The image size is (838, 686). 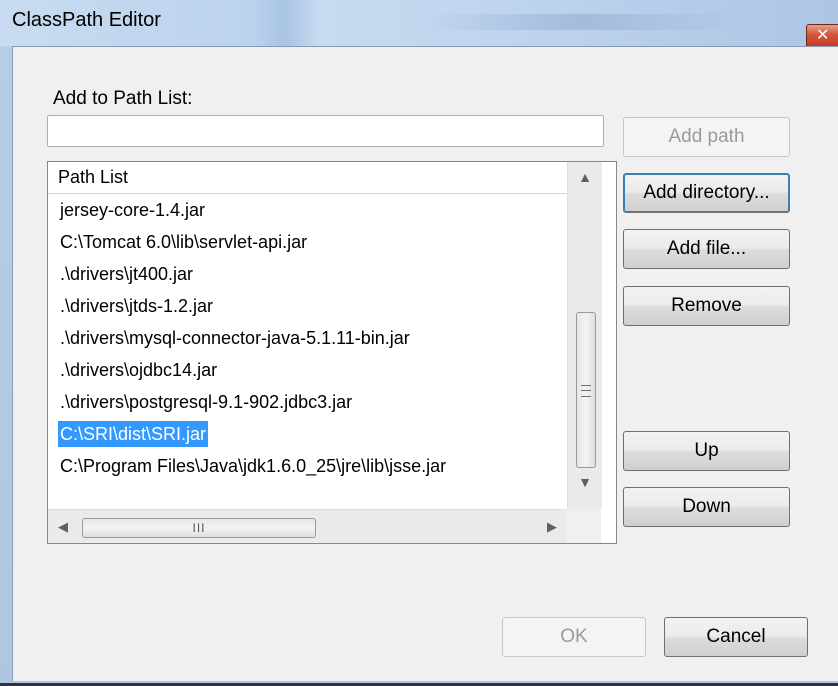 I want to click on list-item-label: C:\SRI\dist\SRI.jar, so click(x=133, y=434).